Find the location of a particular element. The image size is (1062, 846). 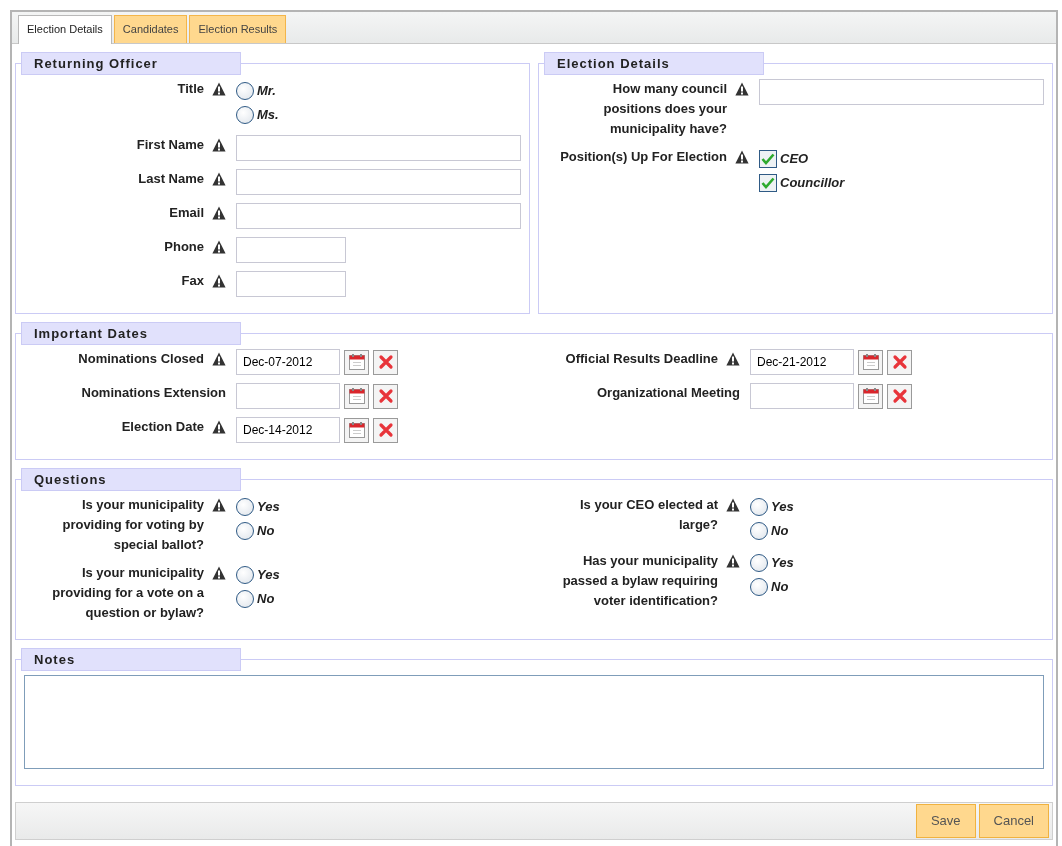

date-field: Dec-21-2012 is located at coordinates (802, 362).